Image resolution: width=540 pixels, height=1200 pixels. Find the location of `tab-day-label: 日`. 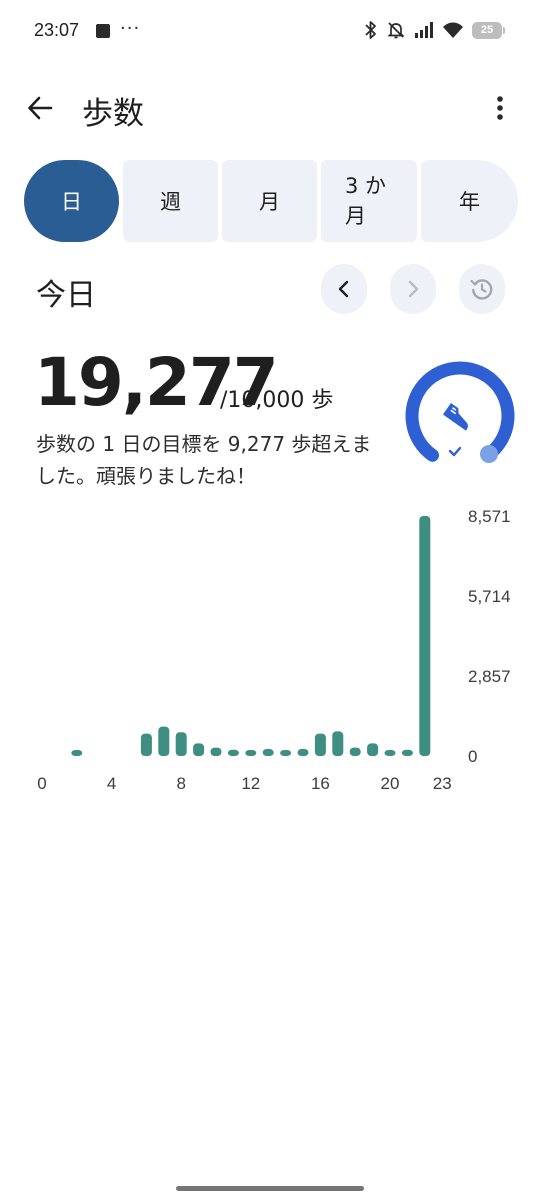

tab-day-label: 日 is located at coordinates (71, 202).